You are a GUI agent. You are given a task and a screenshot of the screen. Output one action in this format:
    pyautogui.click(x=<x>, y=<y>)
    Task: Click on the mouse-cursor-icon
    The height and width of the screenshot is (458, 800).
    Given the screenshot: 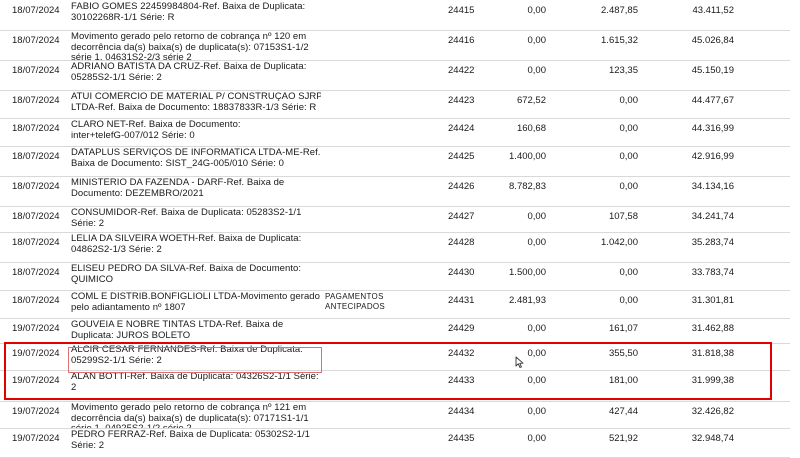 What is the action you would take?
    pyautogui.click(x=519, y=362)
    